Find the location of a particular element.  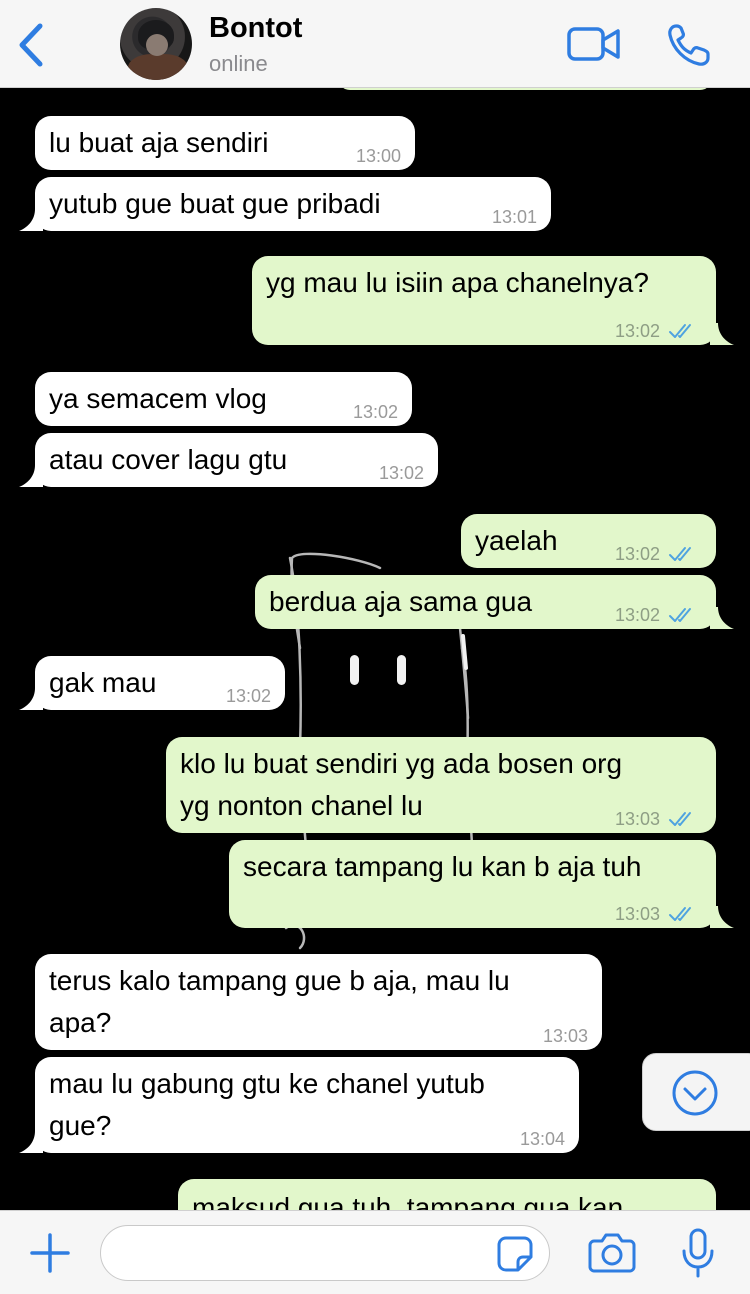

message-outgoing: yaelah 13:02 is located at coordinates (588, 541).